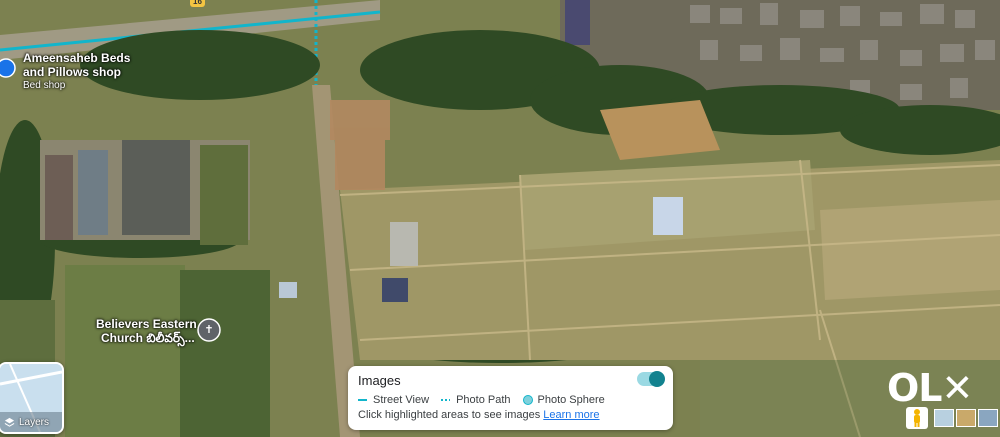  What do you see at coordinates (571, 400) in the screenshot?
I see `legend-photo-sphere-label: Photo Sphere` at bounding box center [571, 400].